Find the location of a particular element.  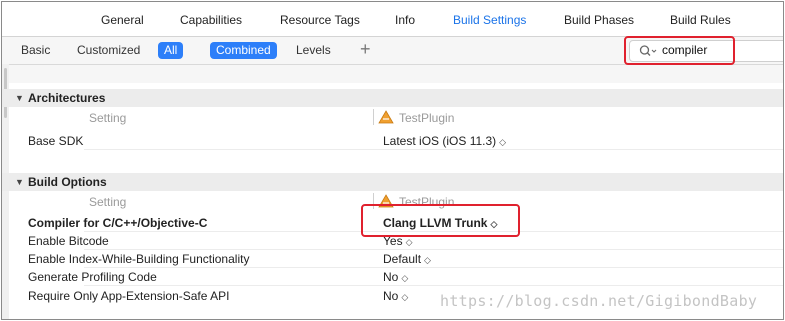

section-title: Build Options is located at coordinates (67, 182).